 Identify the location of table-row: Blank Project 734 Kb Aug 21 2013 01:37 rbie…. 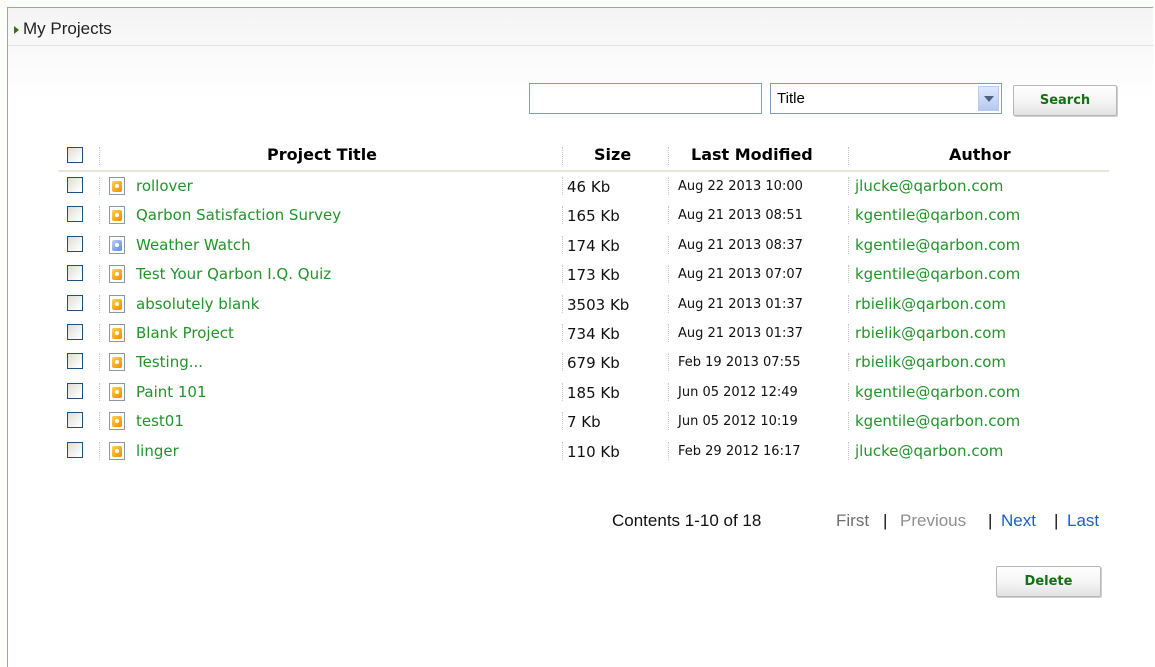
(577, 333).